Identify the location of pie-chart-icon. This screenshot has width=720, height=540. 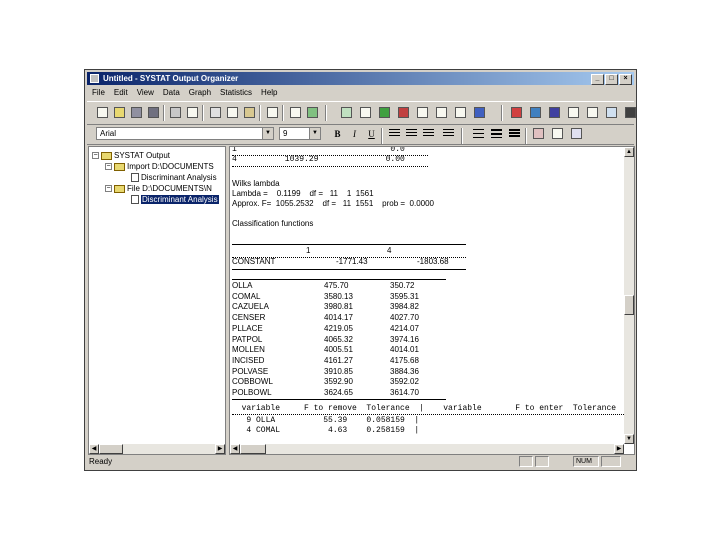
(384, 112).